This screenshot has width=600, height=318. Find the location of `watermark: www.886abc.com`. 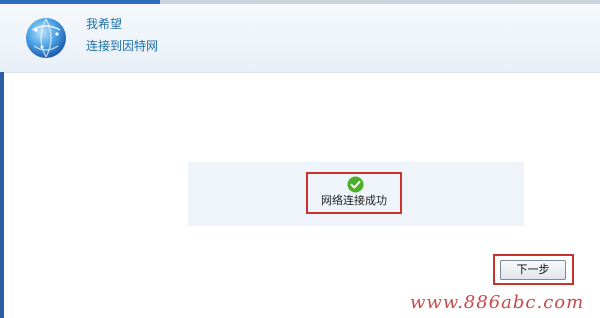

watermark: www.886abc.com is located at coordinates (497, 302).